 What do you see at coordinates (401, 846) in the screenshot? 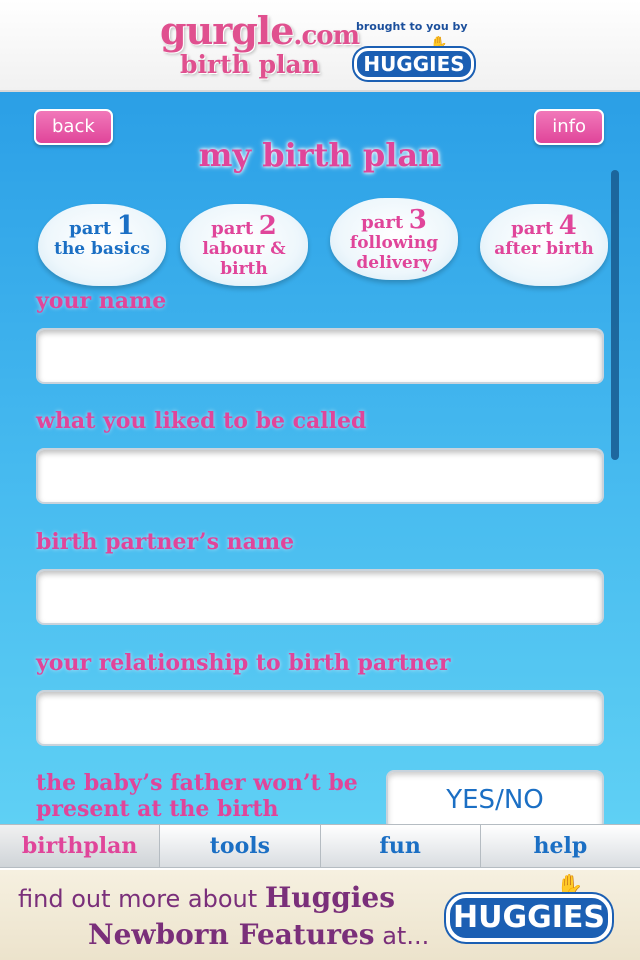
I see `tab-fun: fun` at bounding box center [401, 846].